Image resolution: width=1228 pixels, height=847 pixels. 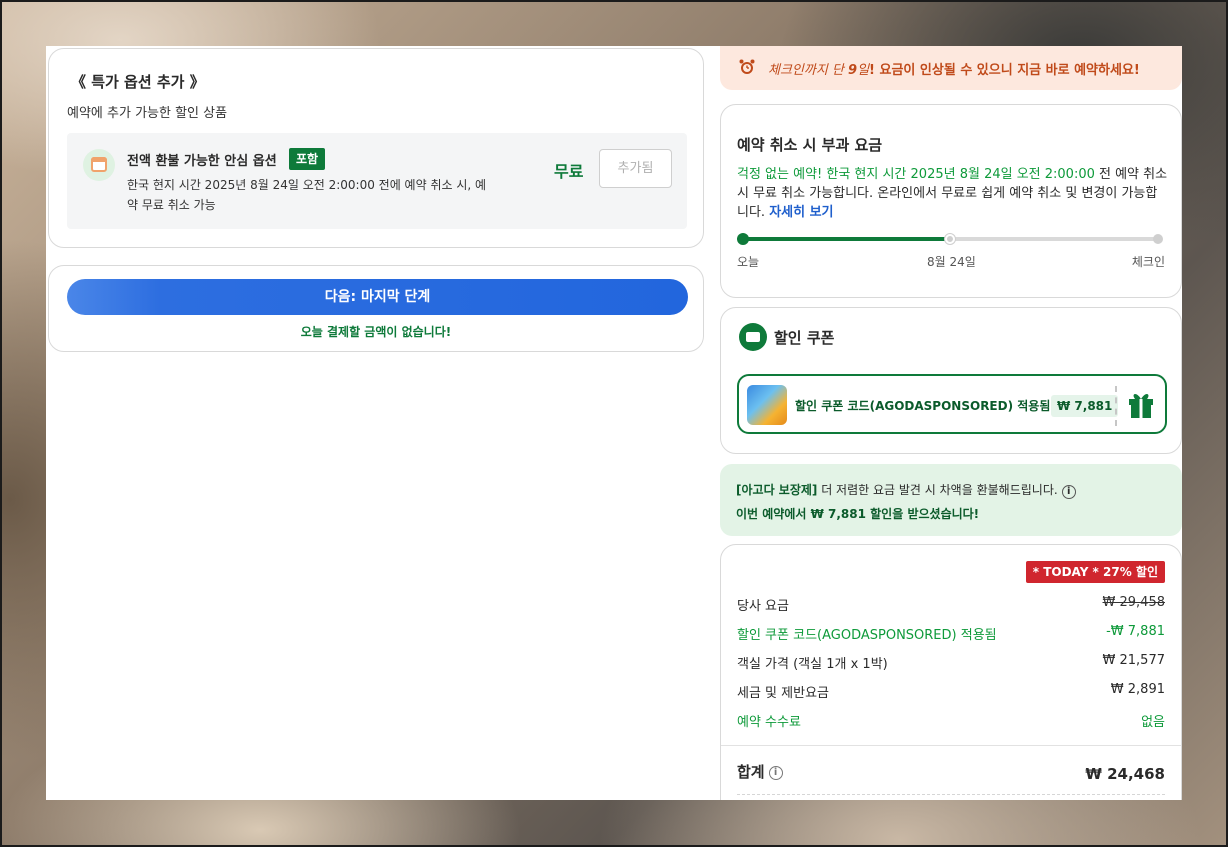 I want to click on coupon-ticket: 할인 쿠폰 코드(AGODASPONSORED) 적용됨 ₩ 7,881, so click(x=952, y=404).